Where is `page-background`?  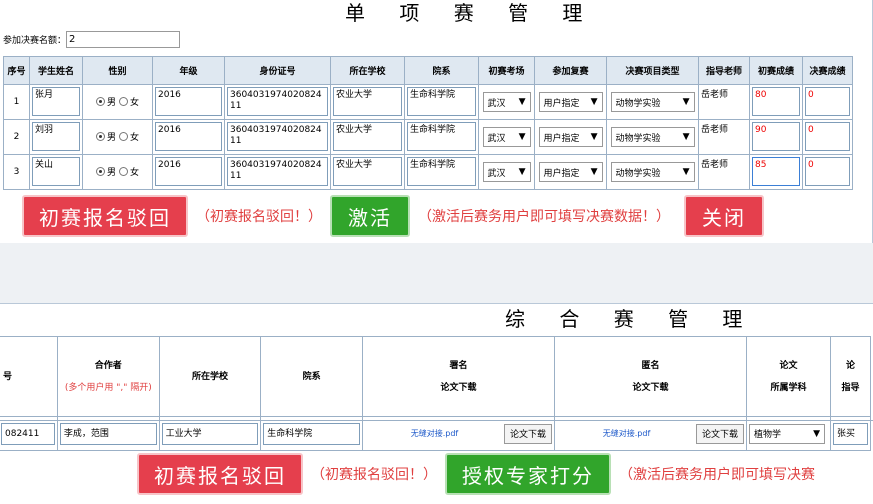
page-background is located at coordinates (436, 273).